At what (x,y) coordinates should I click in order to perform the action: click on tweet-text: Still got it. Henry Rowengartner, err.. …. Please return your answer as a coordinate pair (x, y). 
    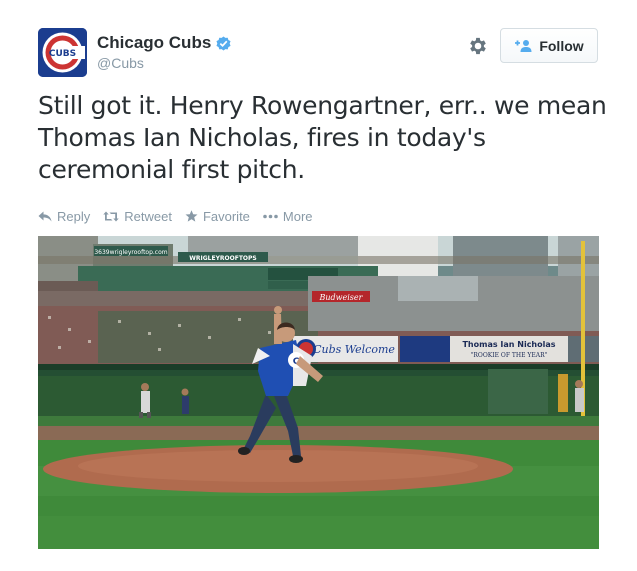
    Looking at the image, I should click on (322, 137).